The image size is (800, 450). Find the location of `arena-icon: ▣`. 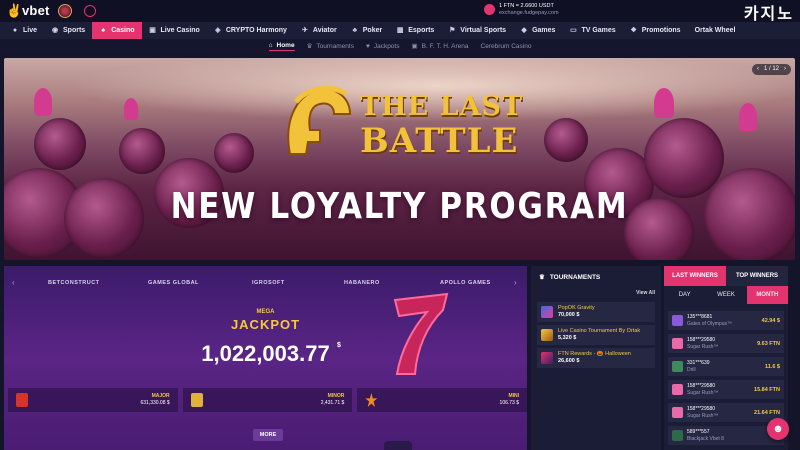

arena-icon: ▣ is located at coordinates (414, 46).